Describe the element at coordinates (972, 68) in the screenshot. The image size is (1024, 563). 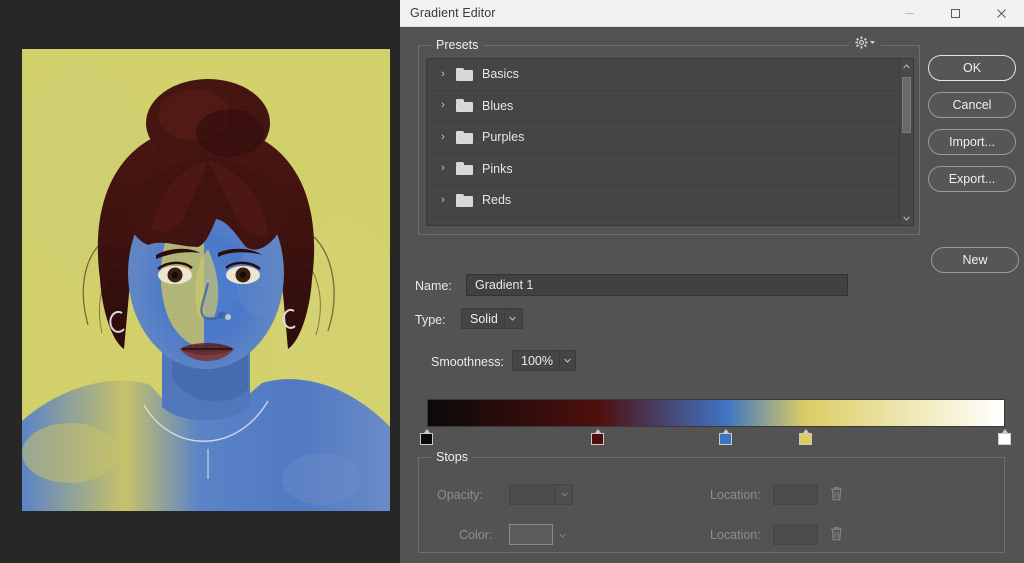
I see `ok-button: OK` at that location.